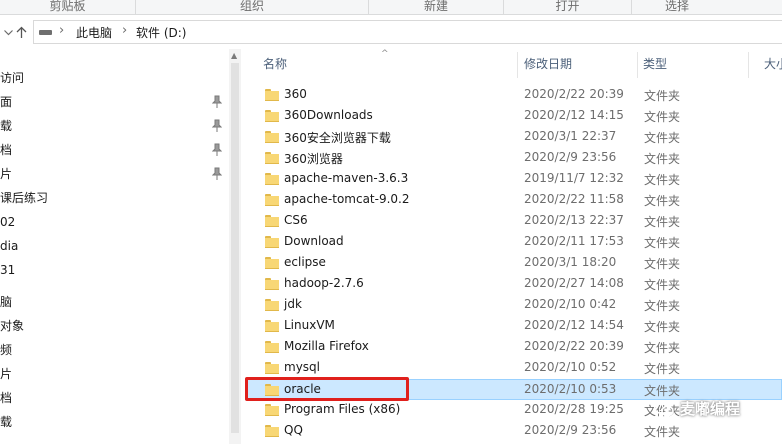 The height and width of the screenshot is (444, 782). I want to click on highlight-box, so click(327, 389).